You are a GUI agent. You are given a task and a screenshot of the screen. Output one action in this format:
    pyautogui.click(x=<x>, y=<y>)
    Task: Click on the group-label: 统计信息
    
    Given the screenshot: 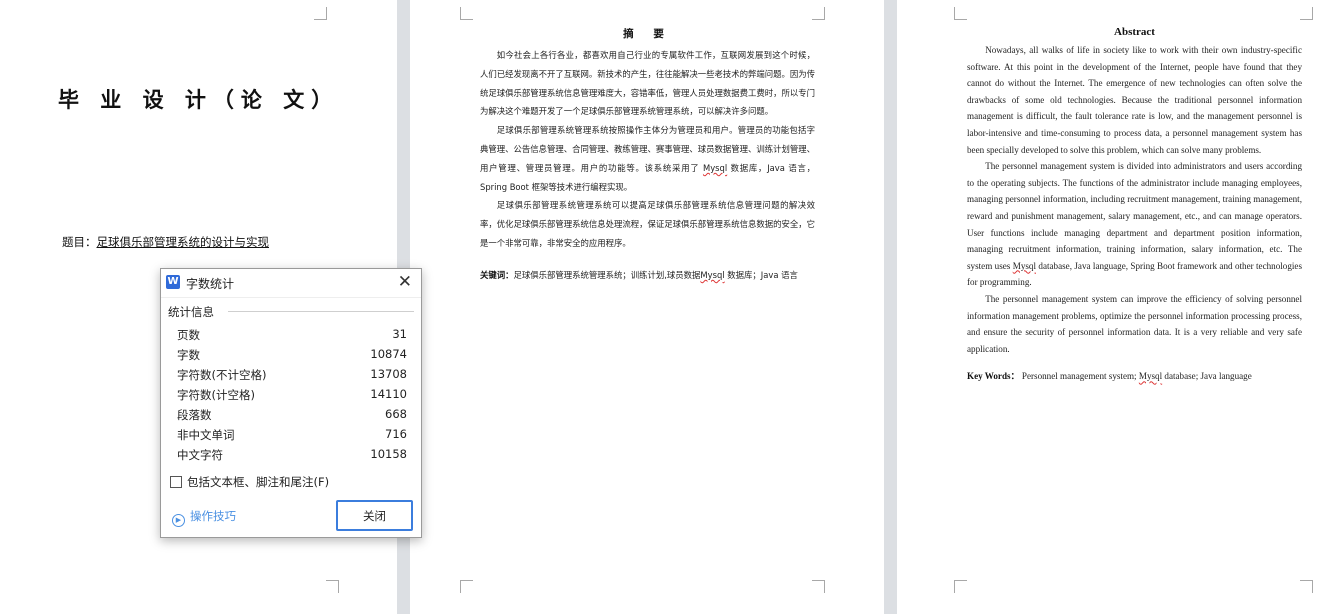 What is the action you would take?
    pyautogui.click(x=193, y=312)
    